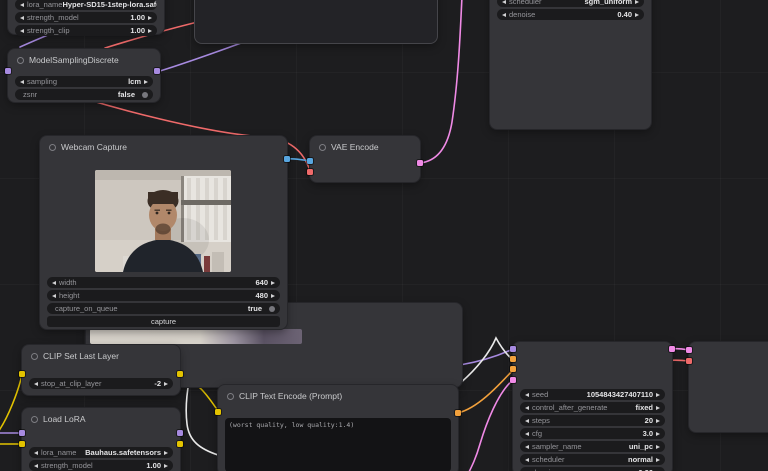  Describe the element at coordinates (513, 380) in the screenshot. I see `input-slot-latent-image` at that location.